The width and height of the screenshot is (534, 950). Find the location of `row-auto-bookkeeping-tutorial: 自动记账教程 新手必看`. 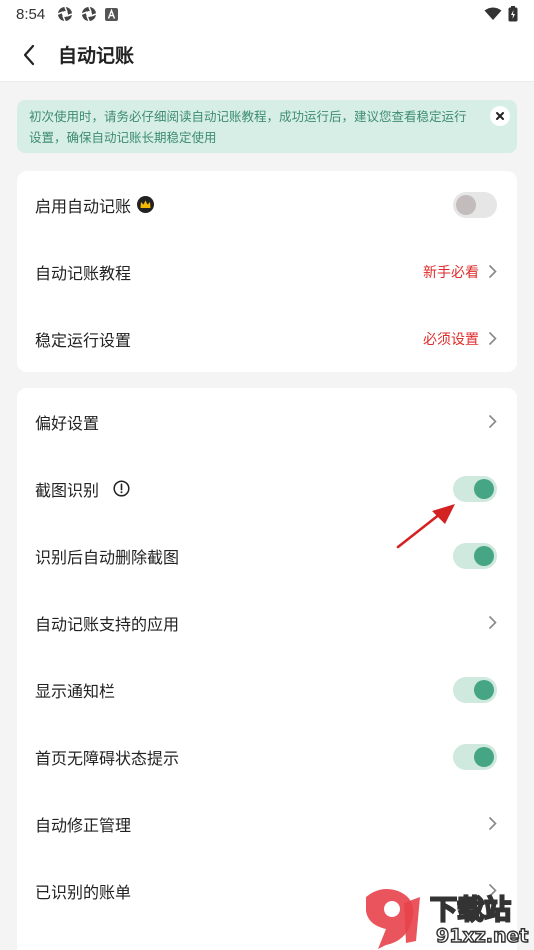

row-auto-bookkeeping-tutorial: 自动记账教程 新手必看 is located at coordinates (267, 271).